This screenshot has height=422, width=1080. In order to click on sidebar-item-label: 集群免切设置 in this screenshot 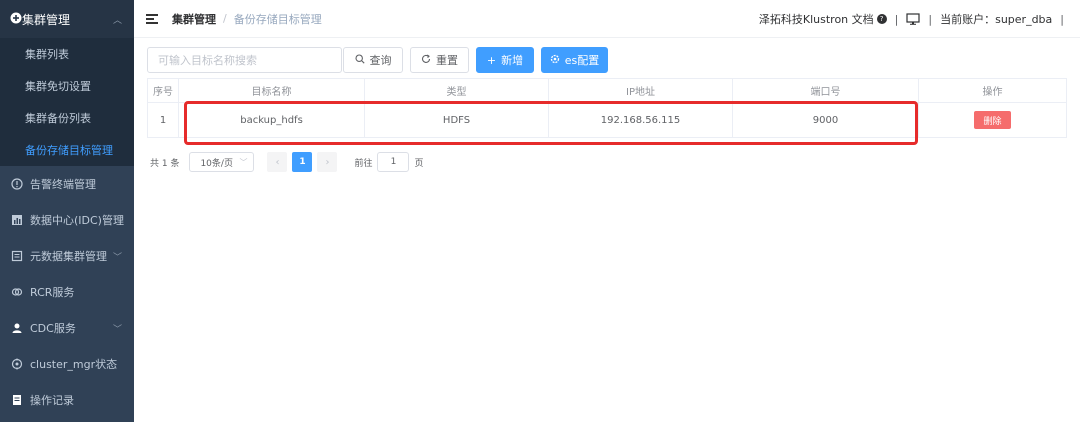, I will do `click(58, 86)`.